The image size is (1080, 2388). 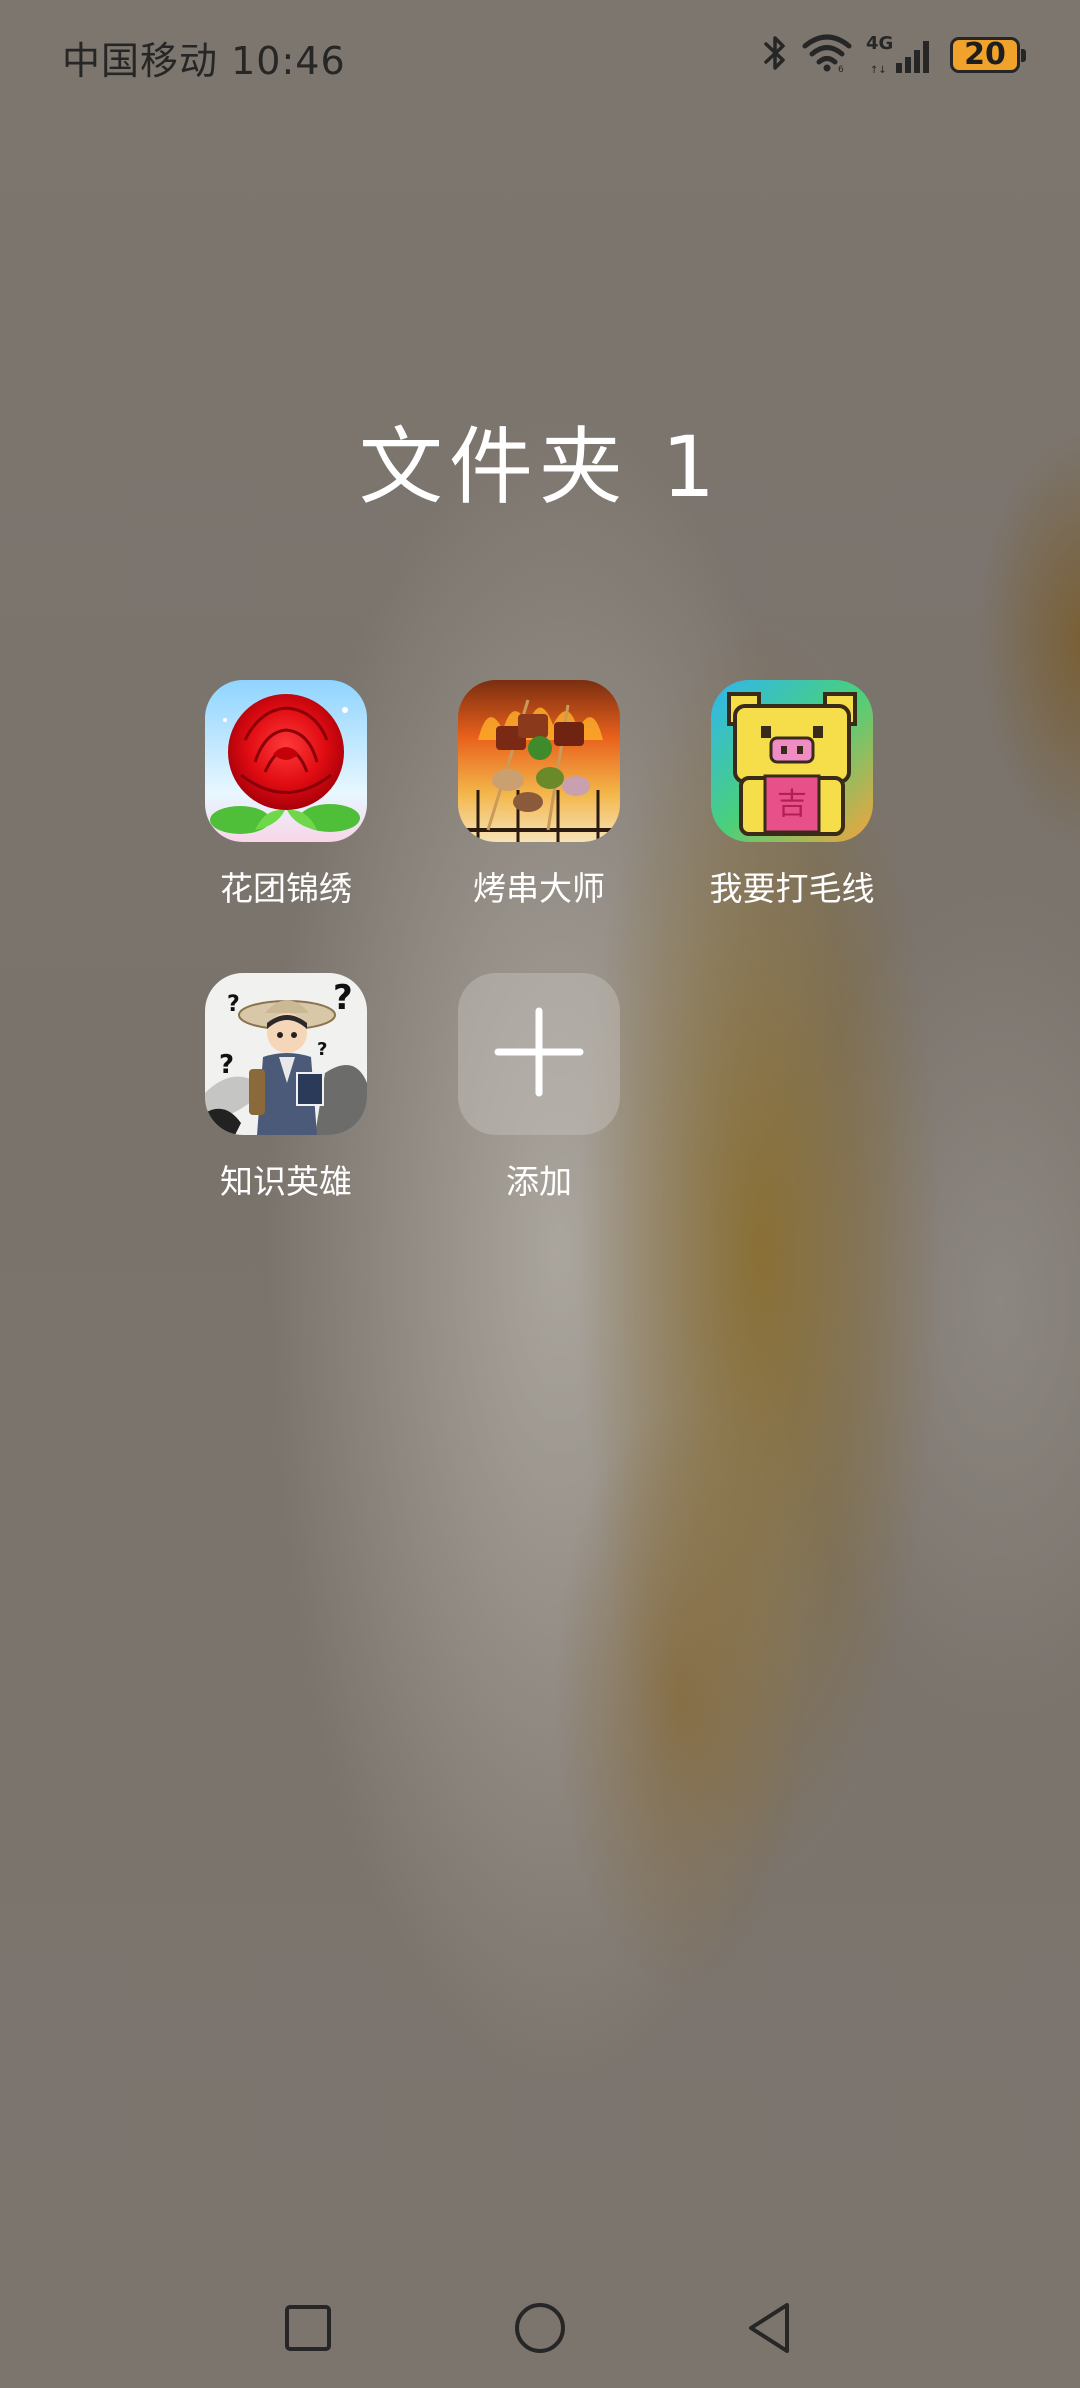 What do you see at coordinates (286, 1054) in the screenshot?
I see `scholar-app-icon: ? ? ? ?` at bounding box center [286, 1054].